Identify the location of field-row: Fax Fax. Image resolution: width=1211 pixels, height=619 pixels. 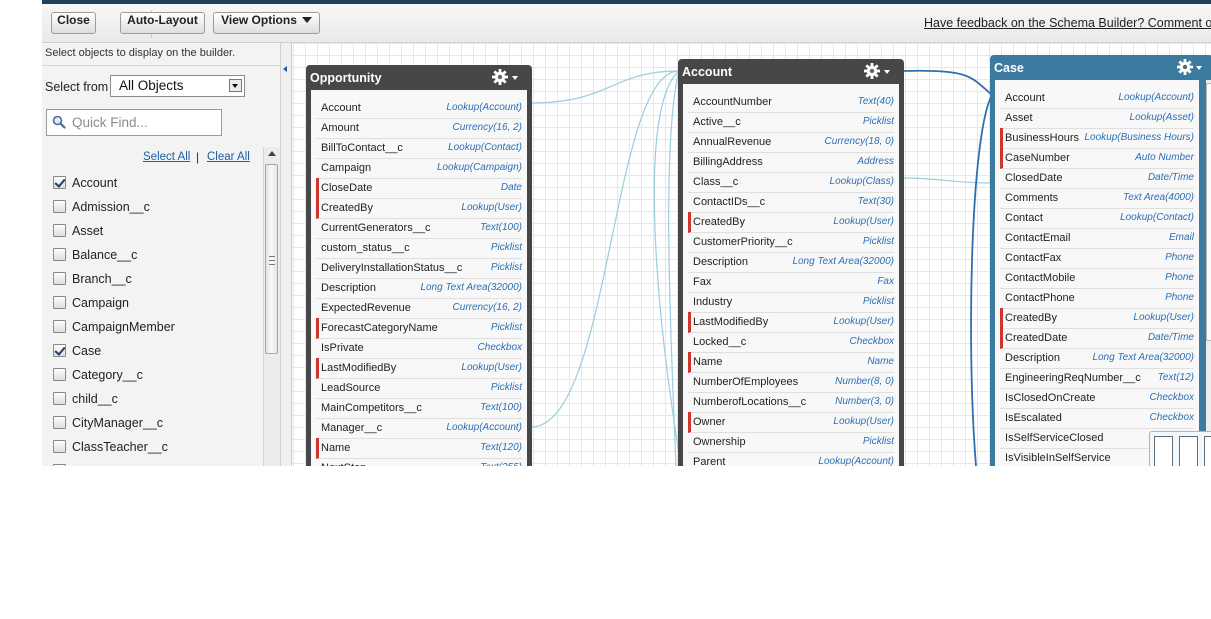
(791, 282).